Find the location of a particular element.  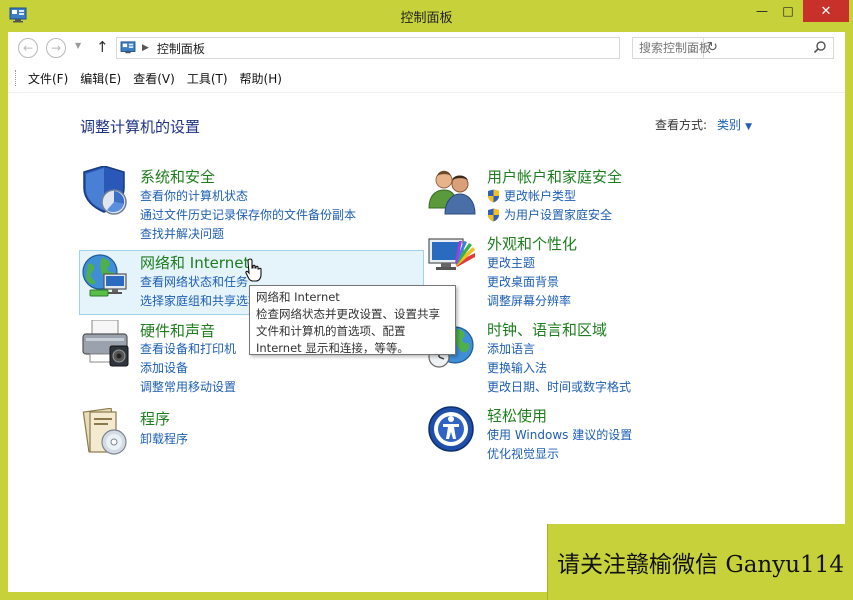

category-network-internet-title: 网络和 Internet is located at coordinates (194, 262).